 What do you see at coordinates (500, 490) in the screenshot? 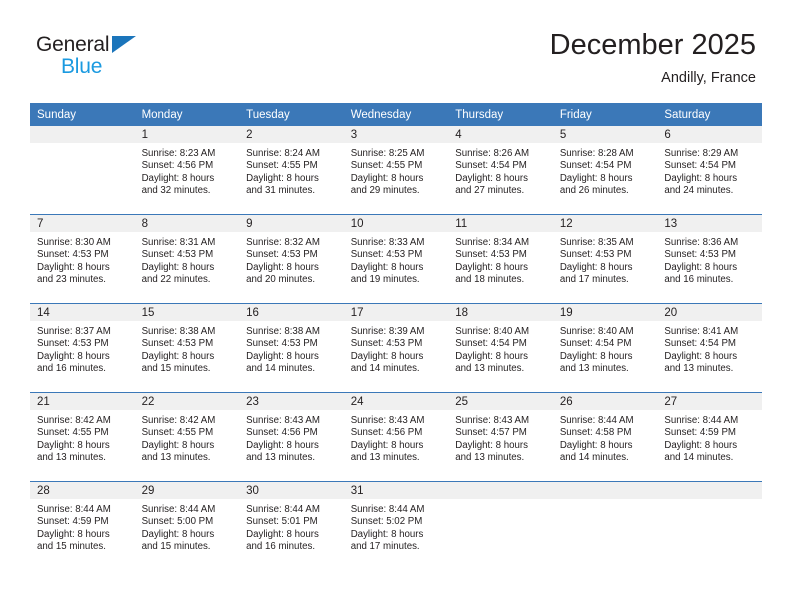
I see `day-number` at bounding box center [500, 490].